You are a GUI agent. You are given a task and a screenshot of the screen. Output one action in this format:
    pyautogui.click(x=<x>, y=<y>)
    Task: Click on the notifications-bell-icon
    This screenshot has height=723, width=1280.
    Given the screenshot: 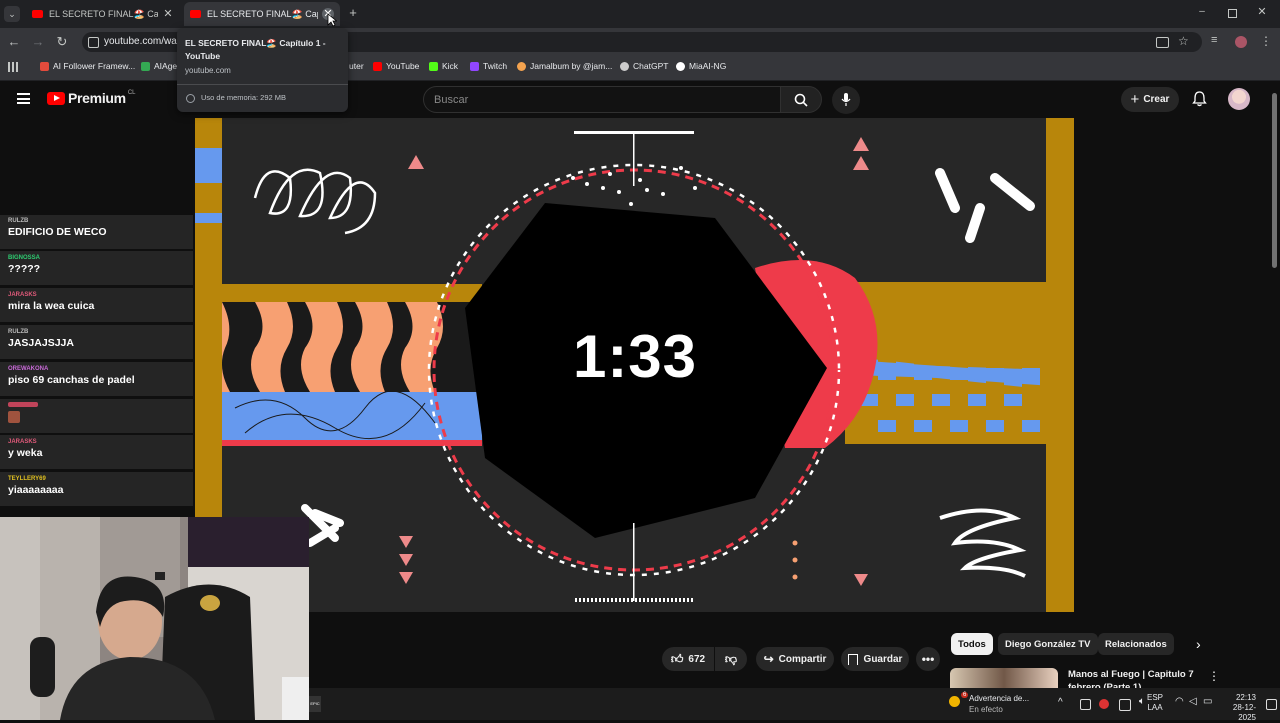 What is the action you would take?
    pyautogui.click(x=1199, y=99)
    